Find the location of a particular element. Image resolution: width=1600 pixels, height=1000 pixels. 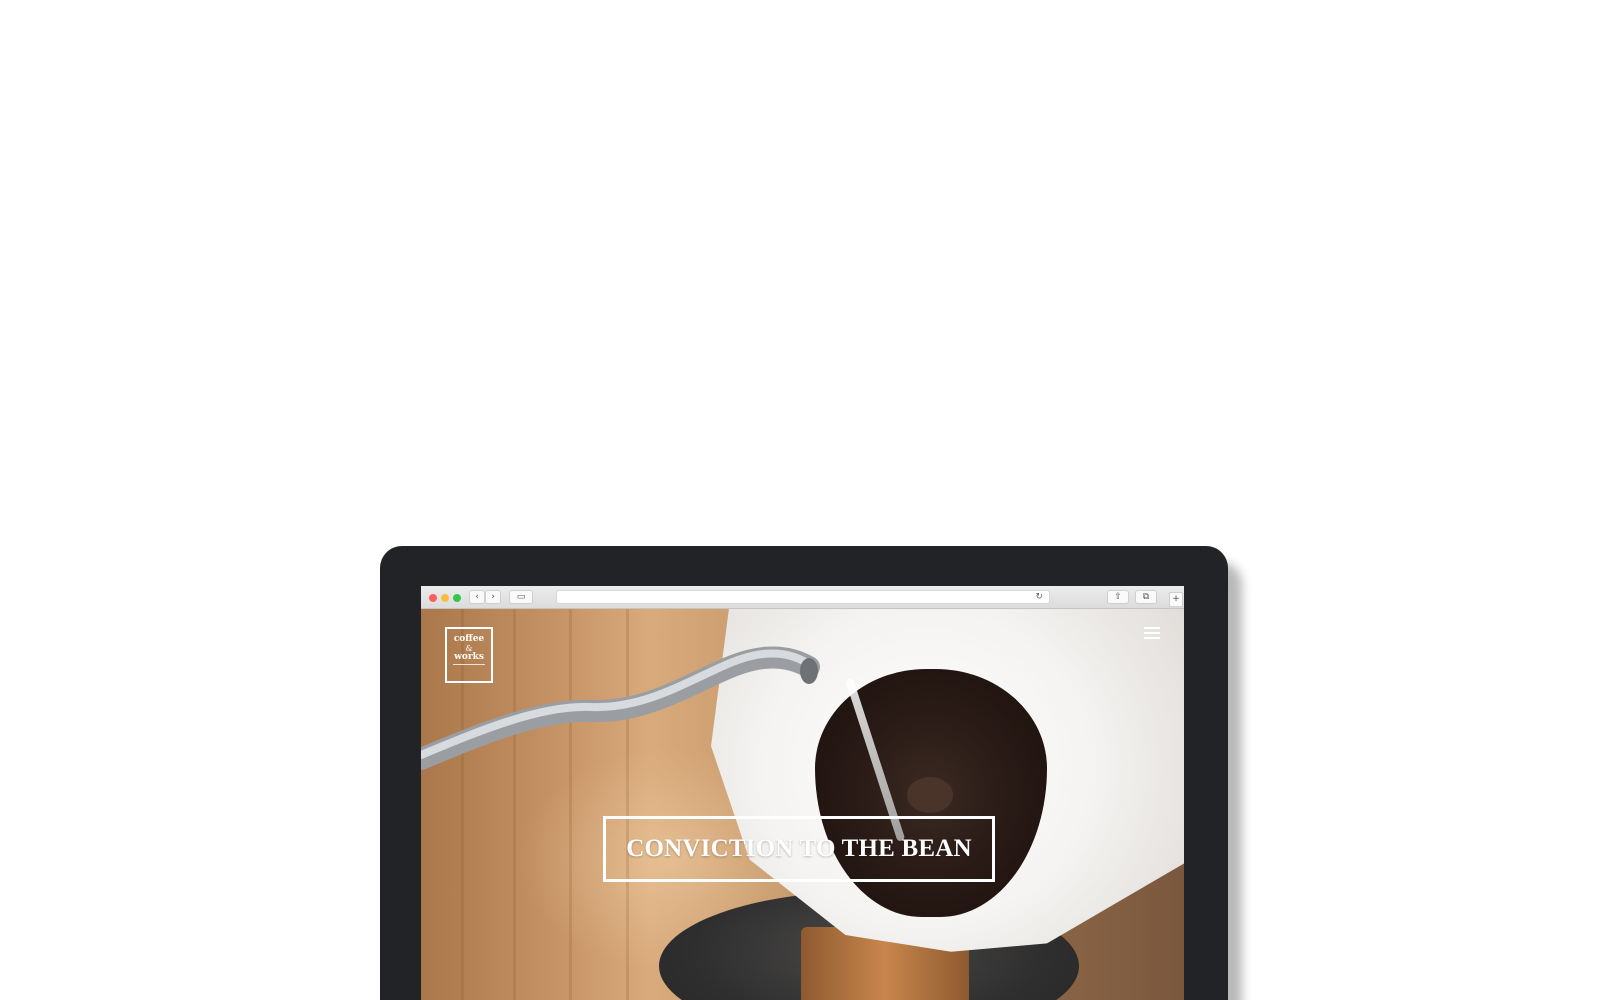

tabs-icon: ⧉ is located at coordinates (1146, 597).